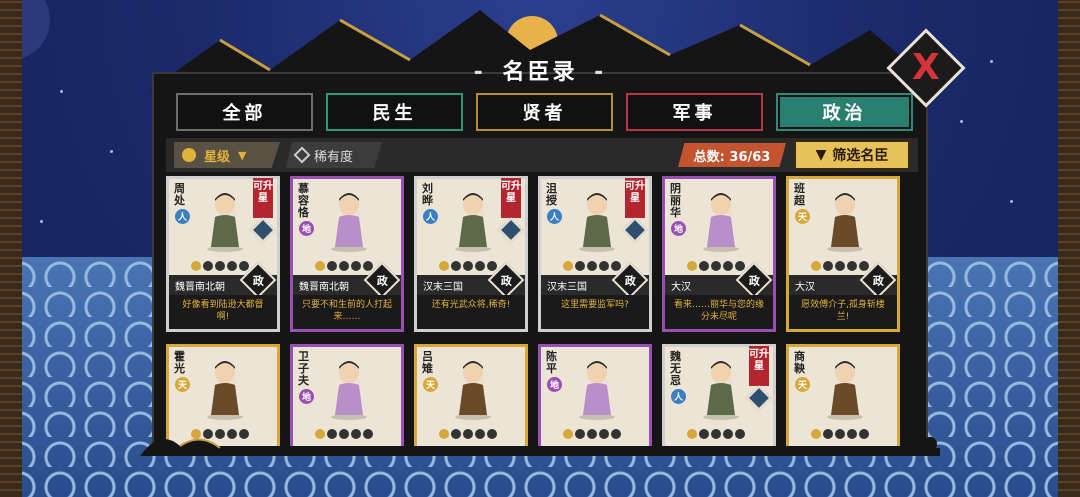  What do you see at coordinates (471, 312) in the screenshot?
I see `minister-quote: 还有光武众将,稀奇!` at bounding box center [471, 312].